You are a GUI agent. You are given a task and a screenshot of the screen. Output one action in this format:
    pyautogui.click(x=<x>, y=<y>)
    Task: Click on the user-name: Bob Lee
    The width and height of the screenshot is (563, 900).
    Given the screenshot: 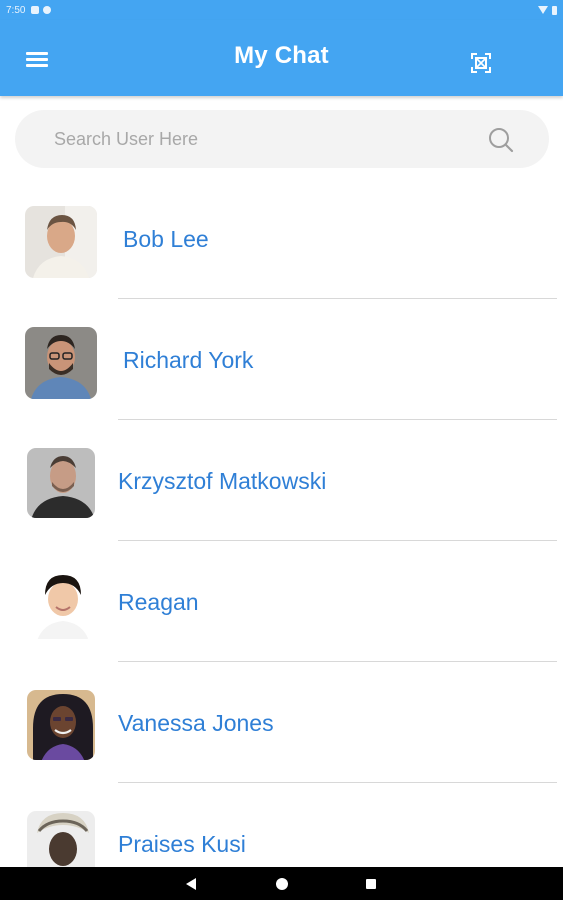 What is the action you would take?
    pyautogui.click(x=166, y=239)
    